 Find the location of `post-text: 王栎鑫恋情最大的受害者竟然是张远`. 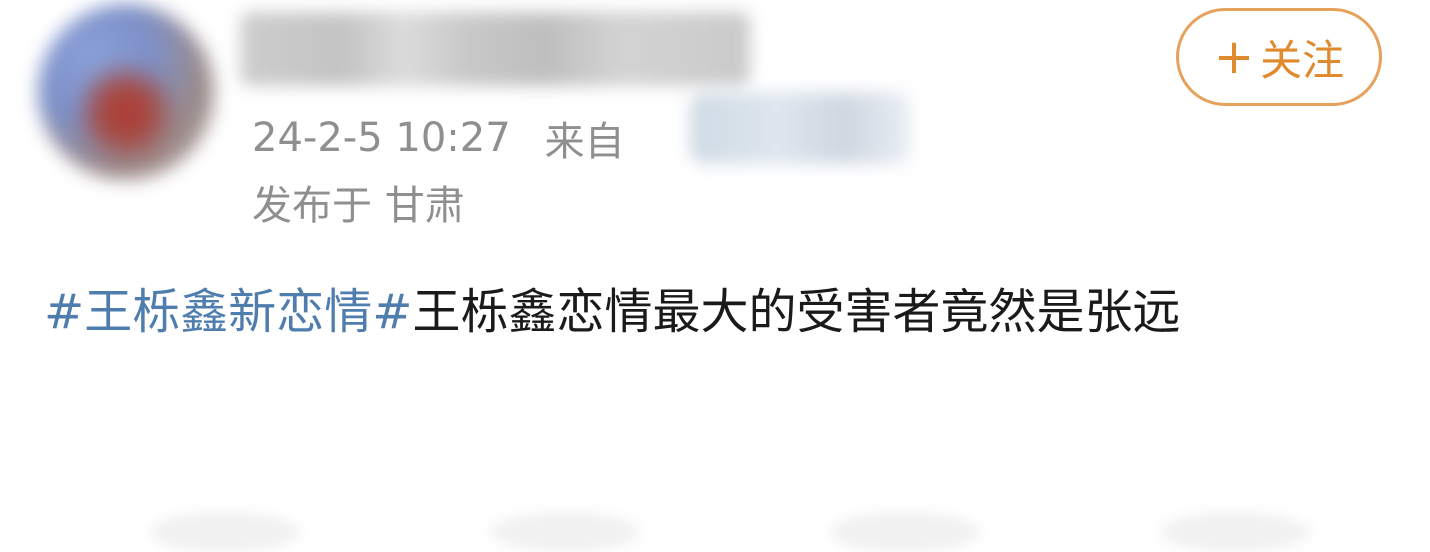

post-text: 王栎鑫恋情最大的受害者竟然是张远 is located at coordinates (796, 312).